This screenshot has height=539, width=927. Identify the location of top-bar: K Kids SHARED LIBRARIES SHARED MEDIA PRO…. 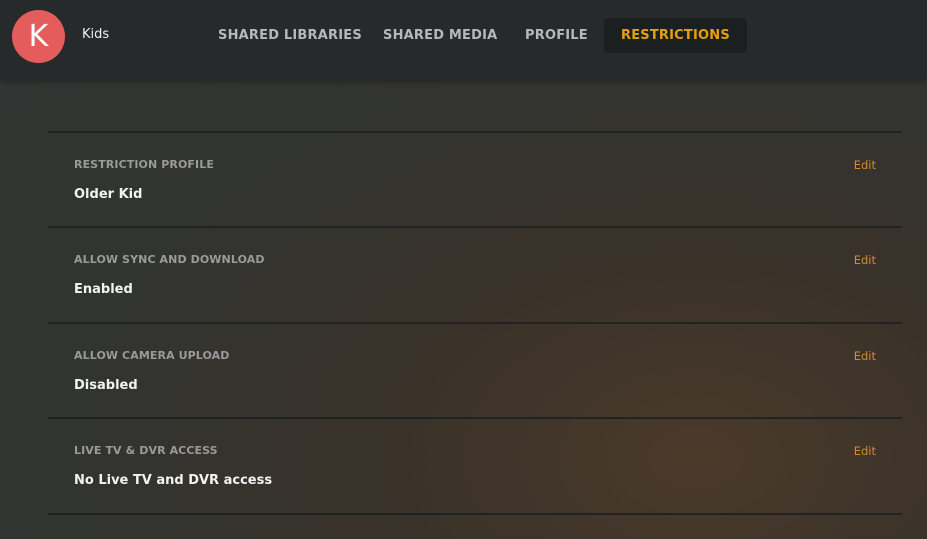
(463, 39).